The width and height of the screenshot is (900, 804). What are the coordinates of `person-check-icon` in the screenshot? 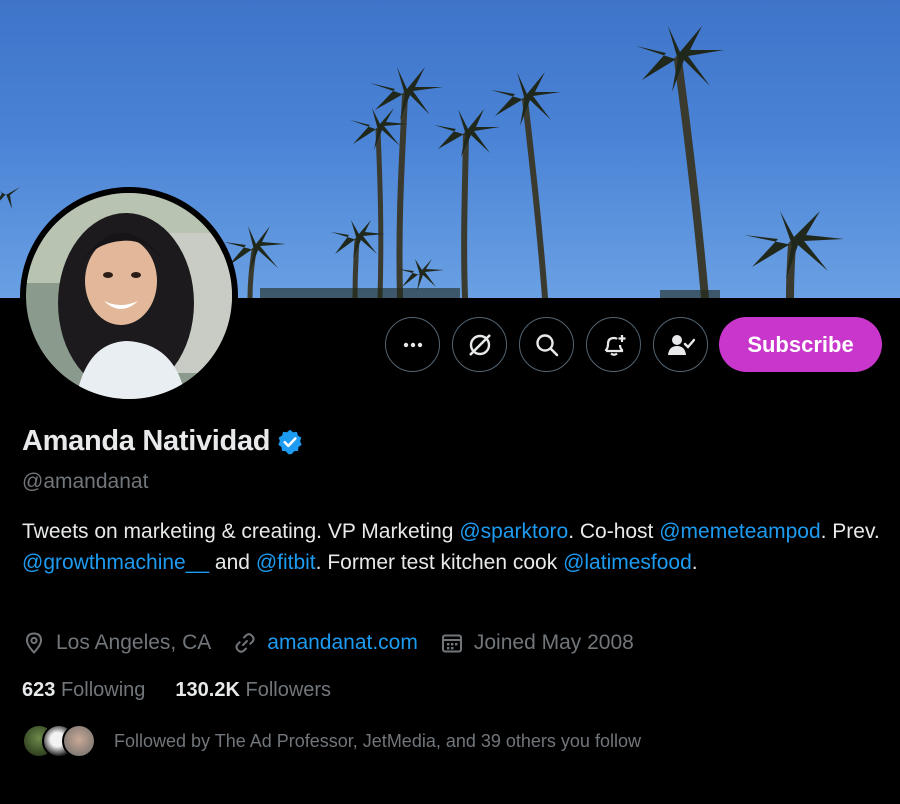 It's located at (681, 344).